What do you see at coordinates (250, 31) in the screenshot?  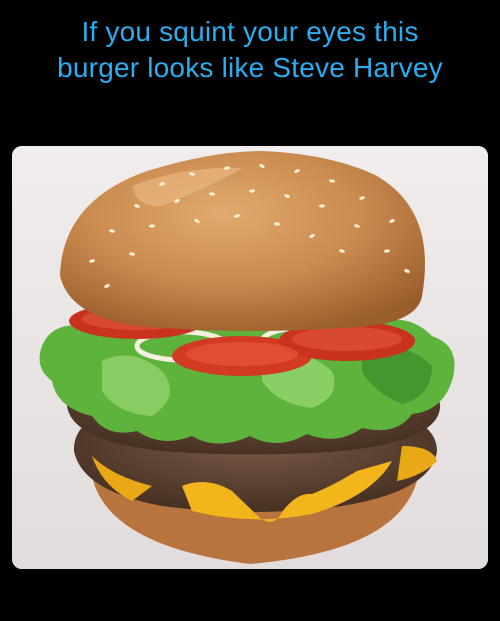 I see `caption-line-1: If you squint your eyes this` at bounding box center [250, 31].